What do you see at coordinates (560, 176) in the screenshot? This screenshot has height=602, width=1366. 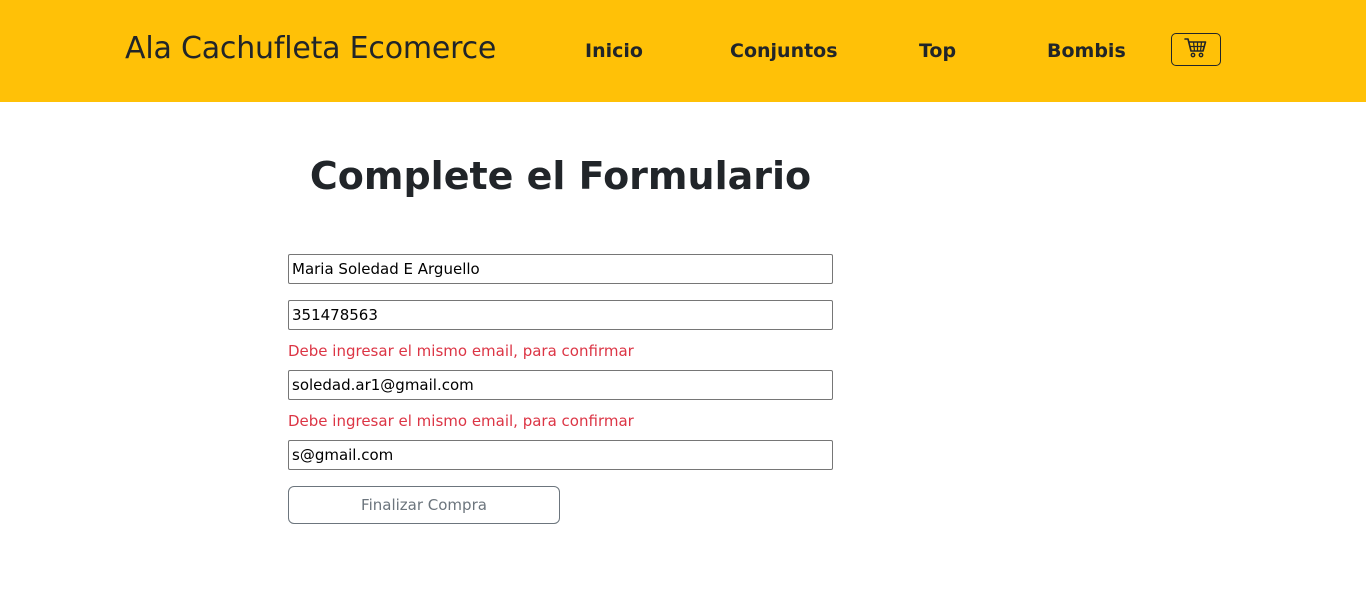 I see `page-title: Complete el Formulario` at bounding box center [560, 176].